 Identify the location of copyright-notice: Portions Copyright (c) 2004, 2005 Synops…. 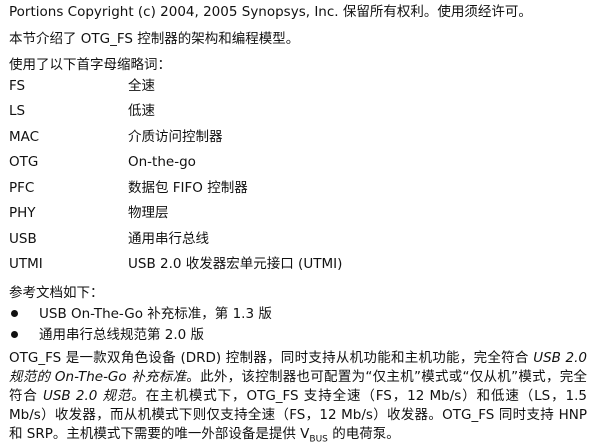
(270, 12).